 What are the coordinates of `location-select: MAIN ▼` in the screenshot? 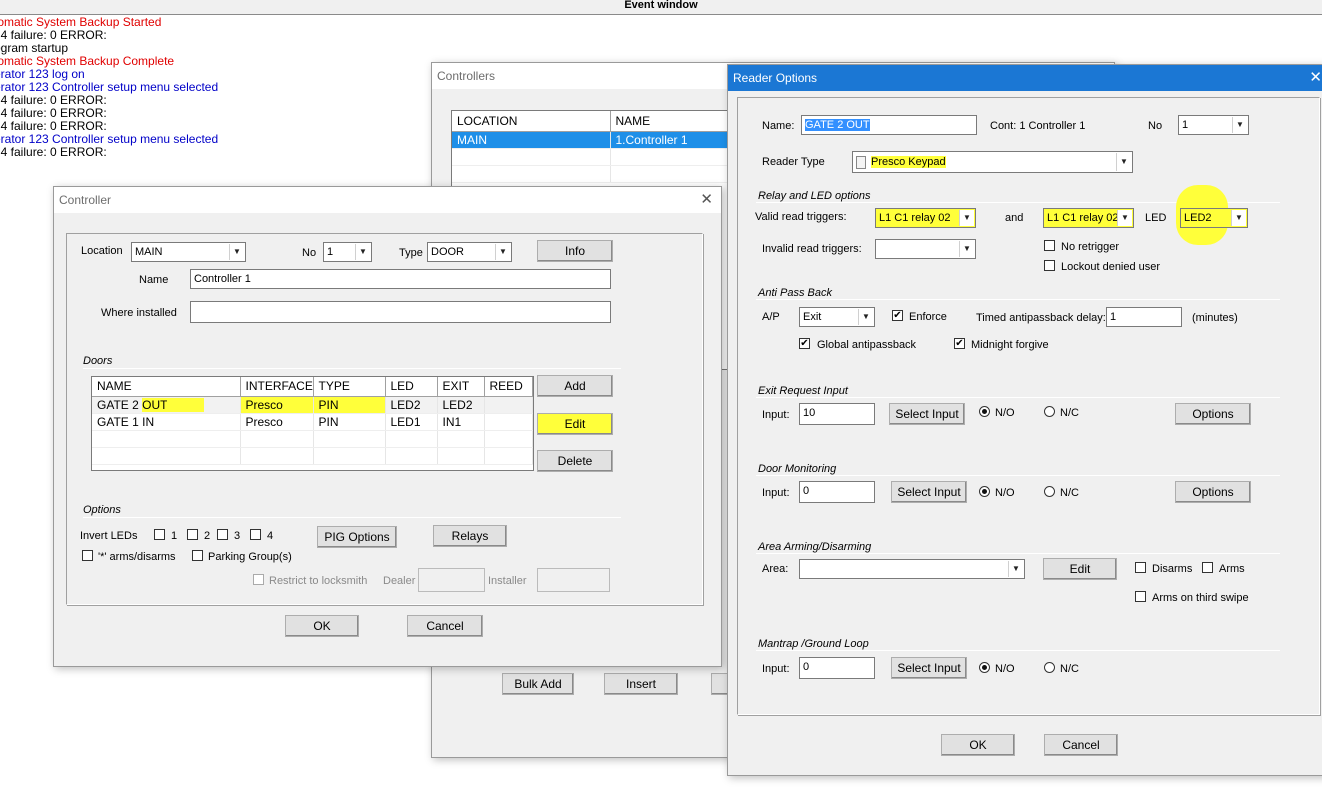 It's located at (188, 252).